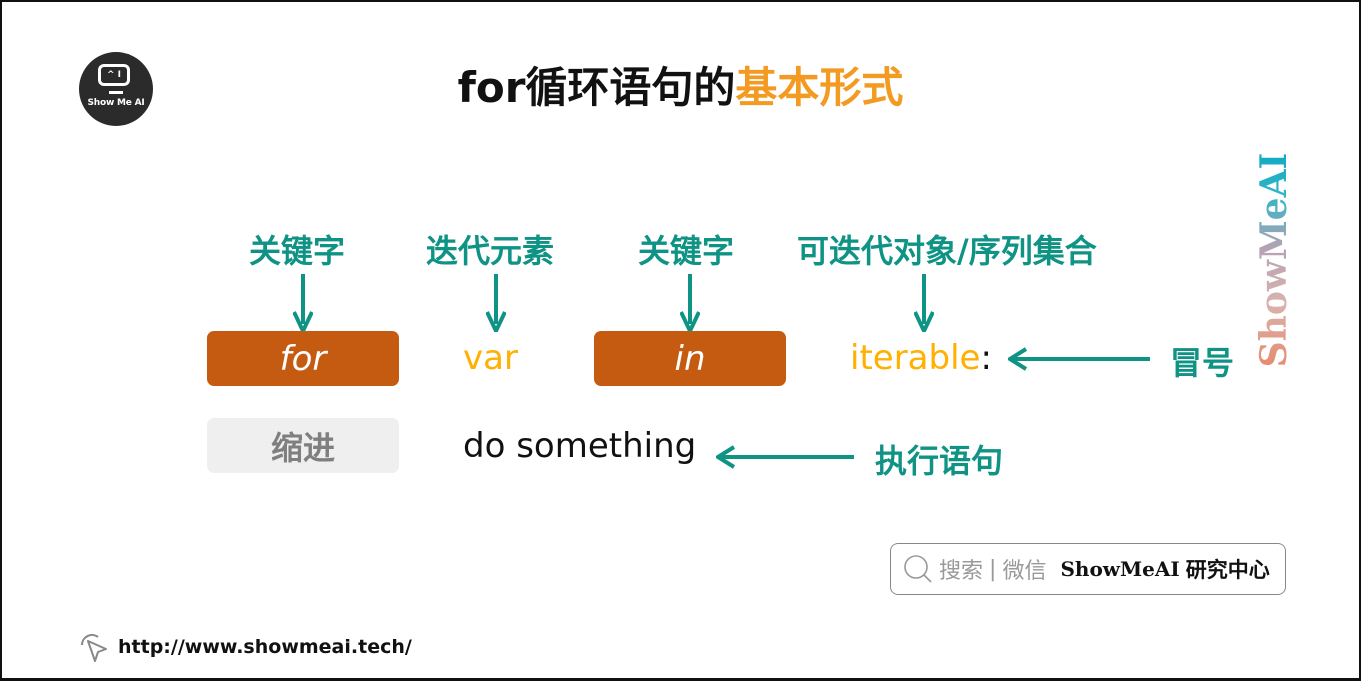 This screenshot has height=681, width=1361. I want to click on label-exec-statement: 执行语句, so click(939, 461).